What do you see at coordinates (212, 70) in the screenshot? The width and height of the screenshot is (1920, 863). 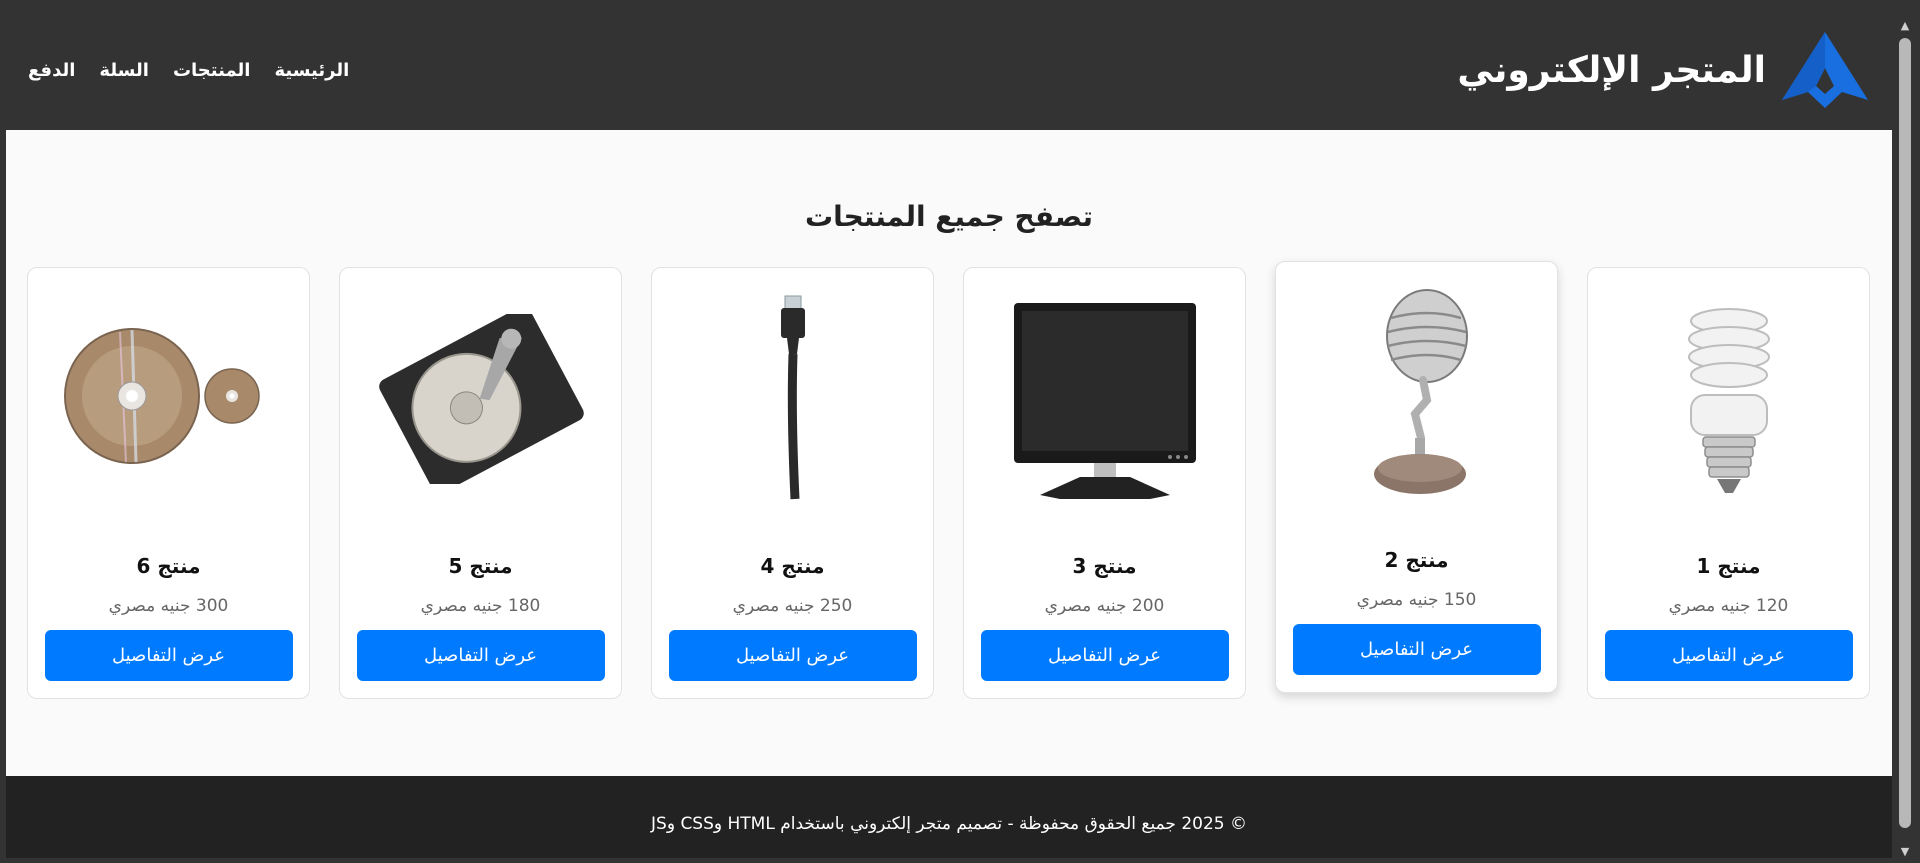 I see `nav-products: المنتجات` at bounding box center [212, 70].